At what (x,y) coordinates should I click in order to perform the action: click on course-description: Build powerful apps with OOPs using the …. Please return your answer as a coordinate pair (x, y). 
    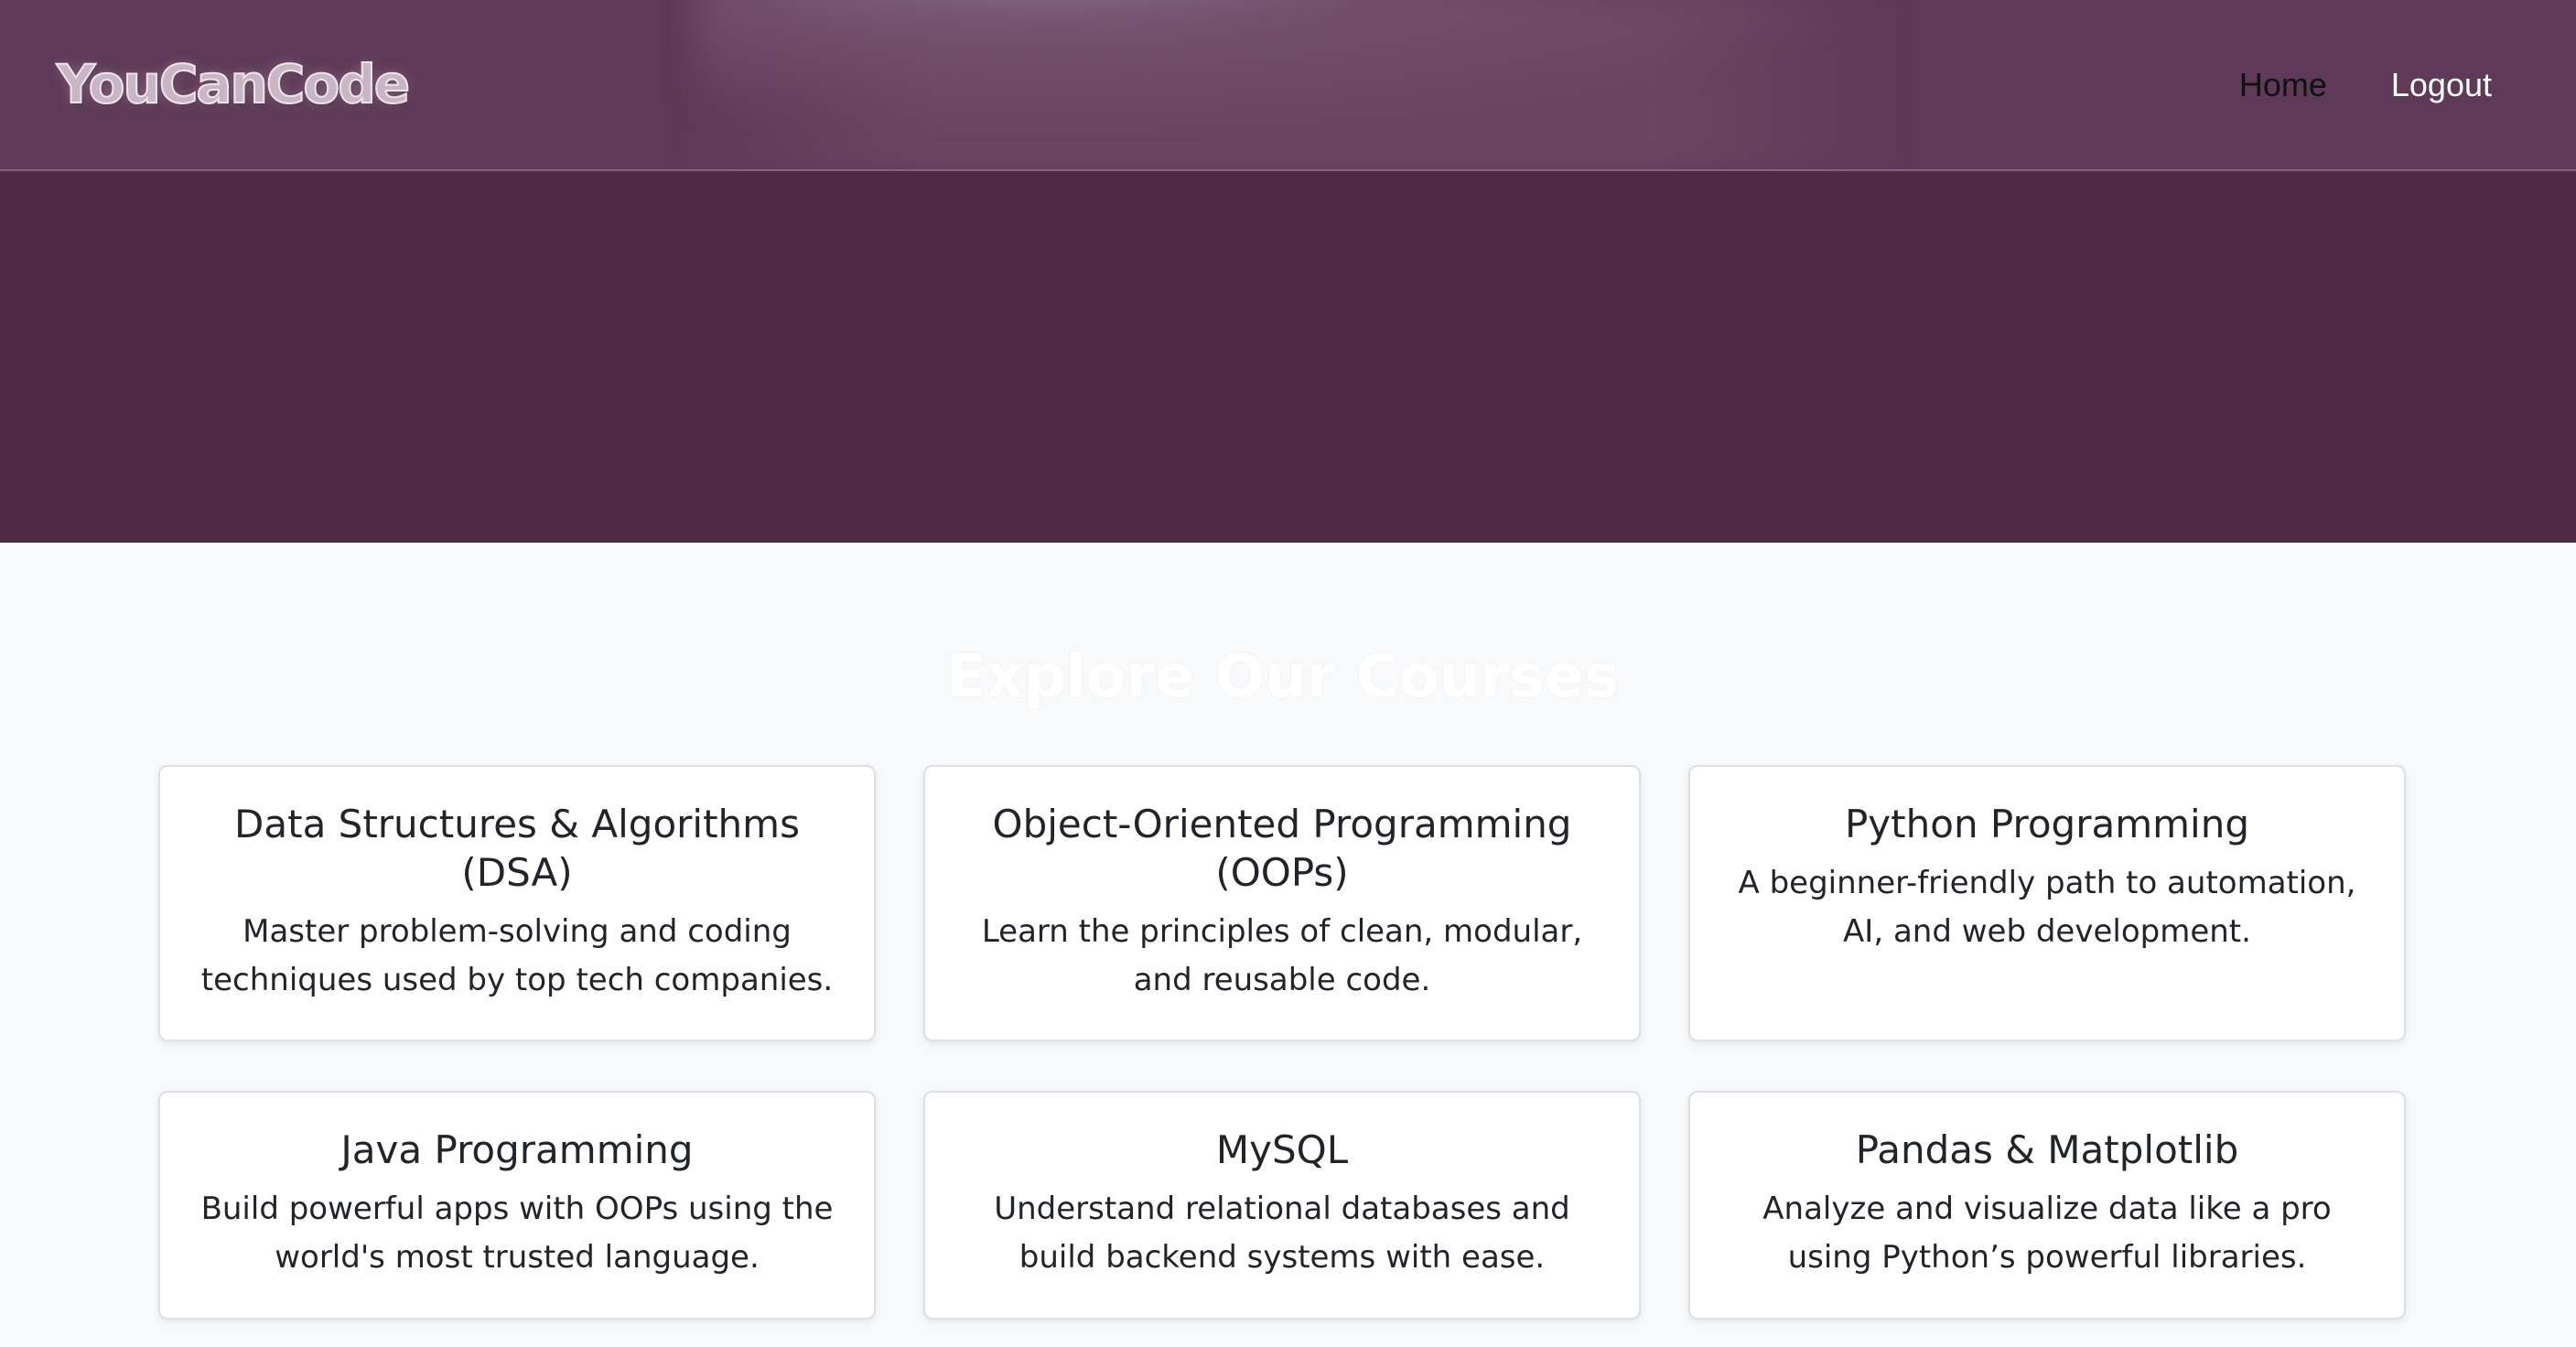
    Looking at the image, I should click on (517, 1233).